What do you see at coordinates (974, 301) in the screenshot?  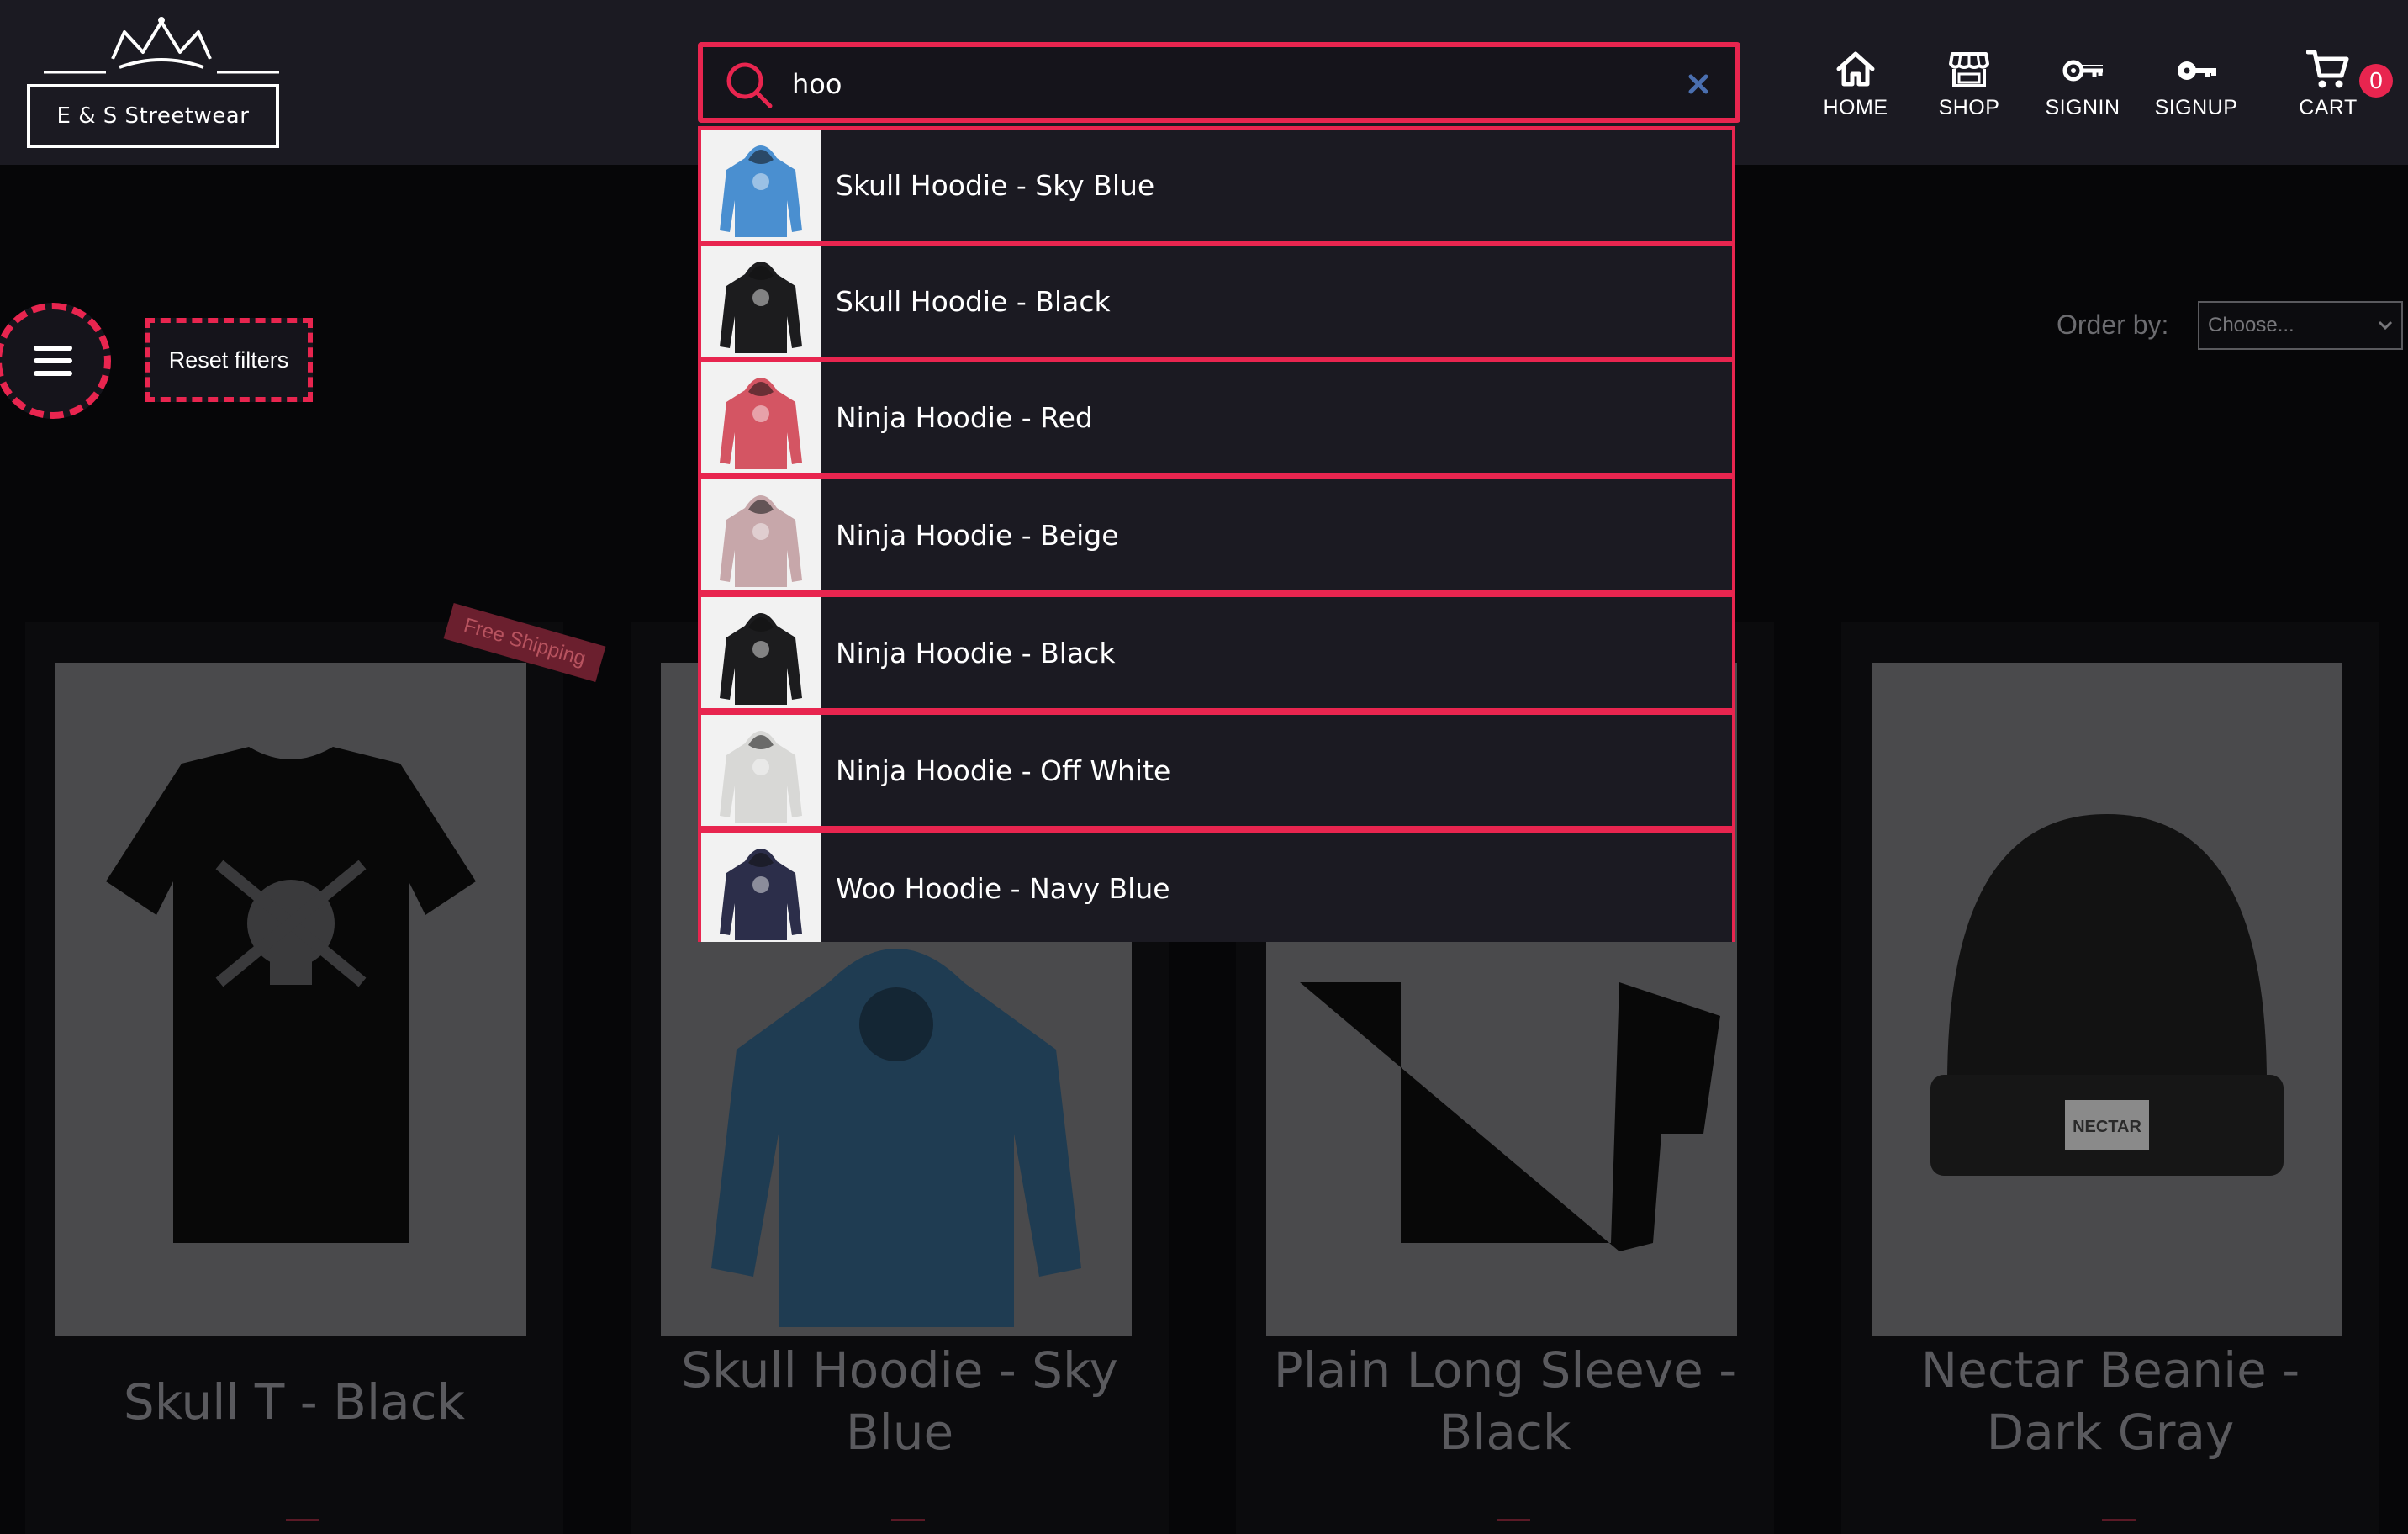 I see `suggestion-label: Skull Hoodie - Black` at bounding box center [974, 301].